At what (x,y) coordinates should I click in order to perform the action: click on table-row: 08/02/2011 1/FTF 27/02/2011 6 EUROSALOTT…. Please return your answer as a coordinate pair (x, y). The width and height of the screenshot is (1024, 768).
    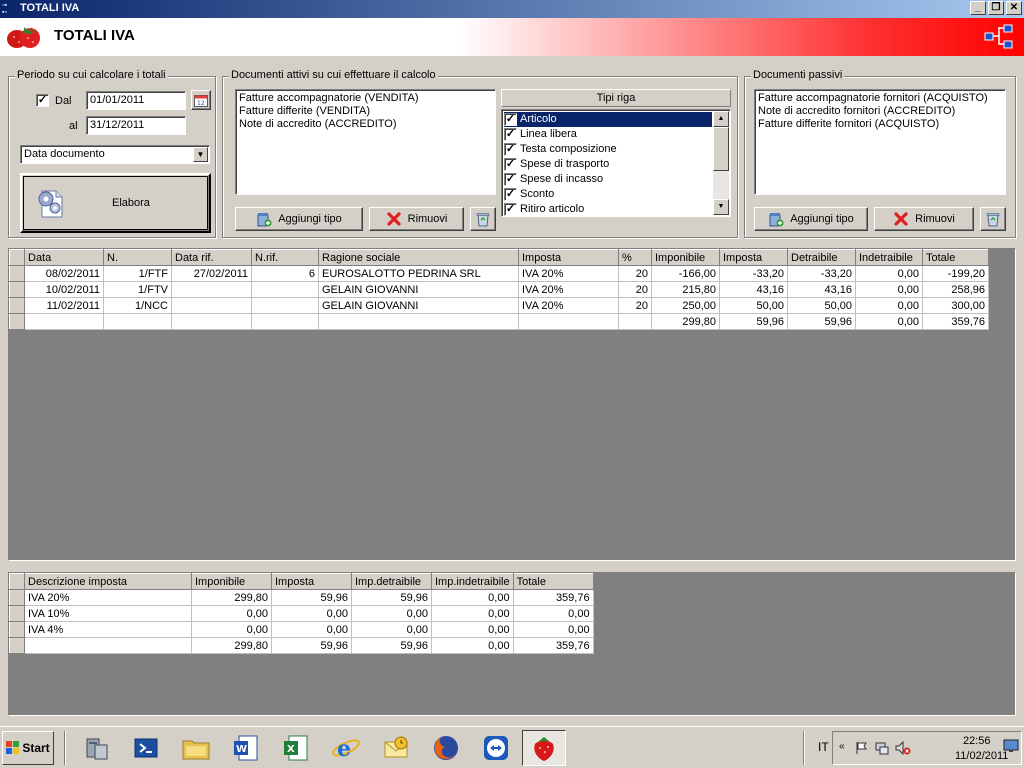
    Looking at the image, I should click on (499, 273).